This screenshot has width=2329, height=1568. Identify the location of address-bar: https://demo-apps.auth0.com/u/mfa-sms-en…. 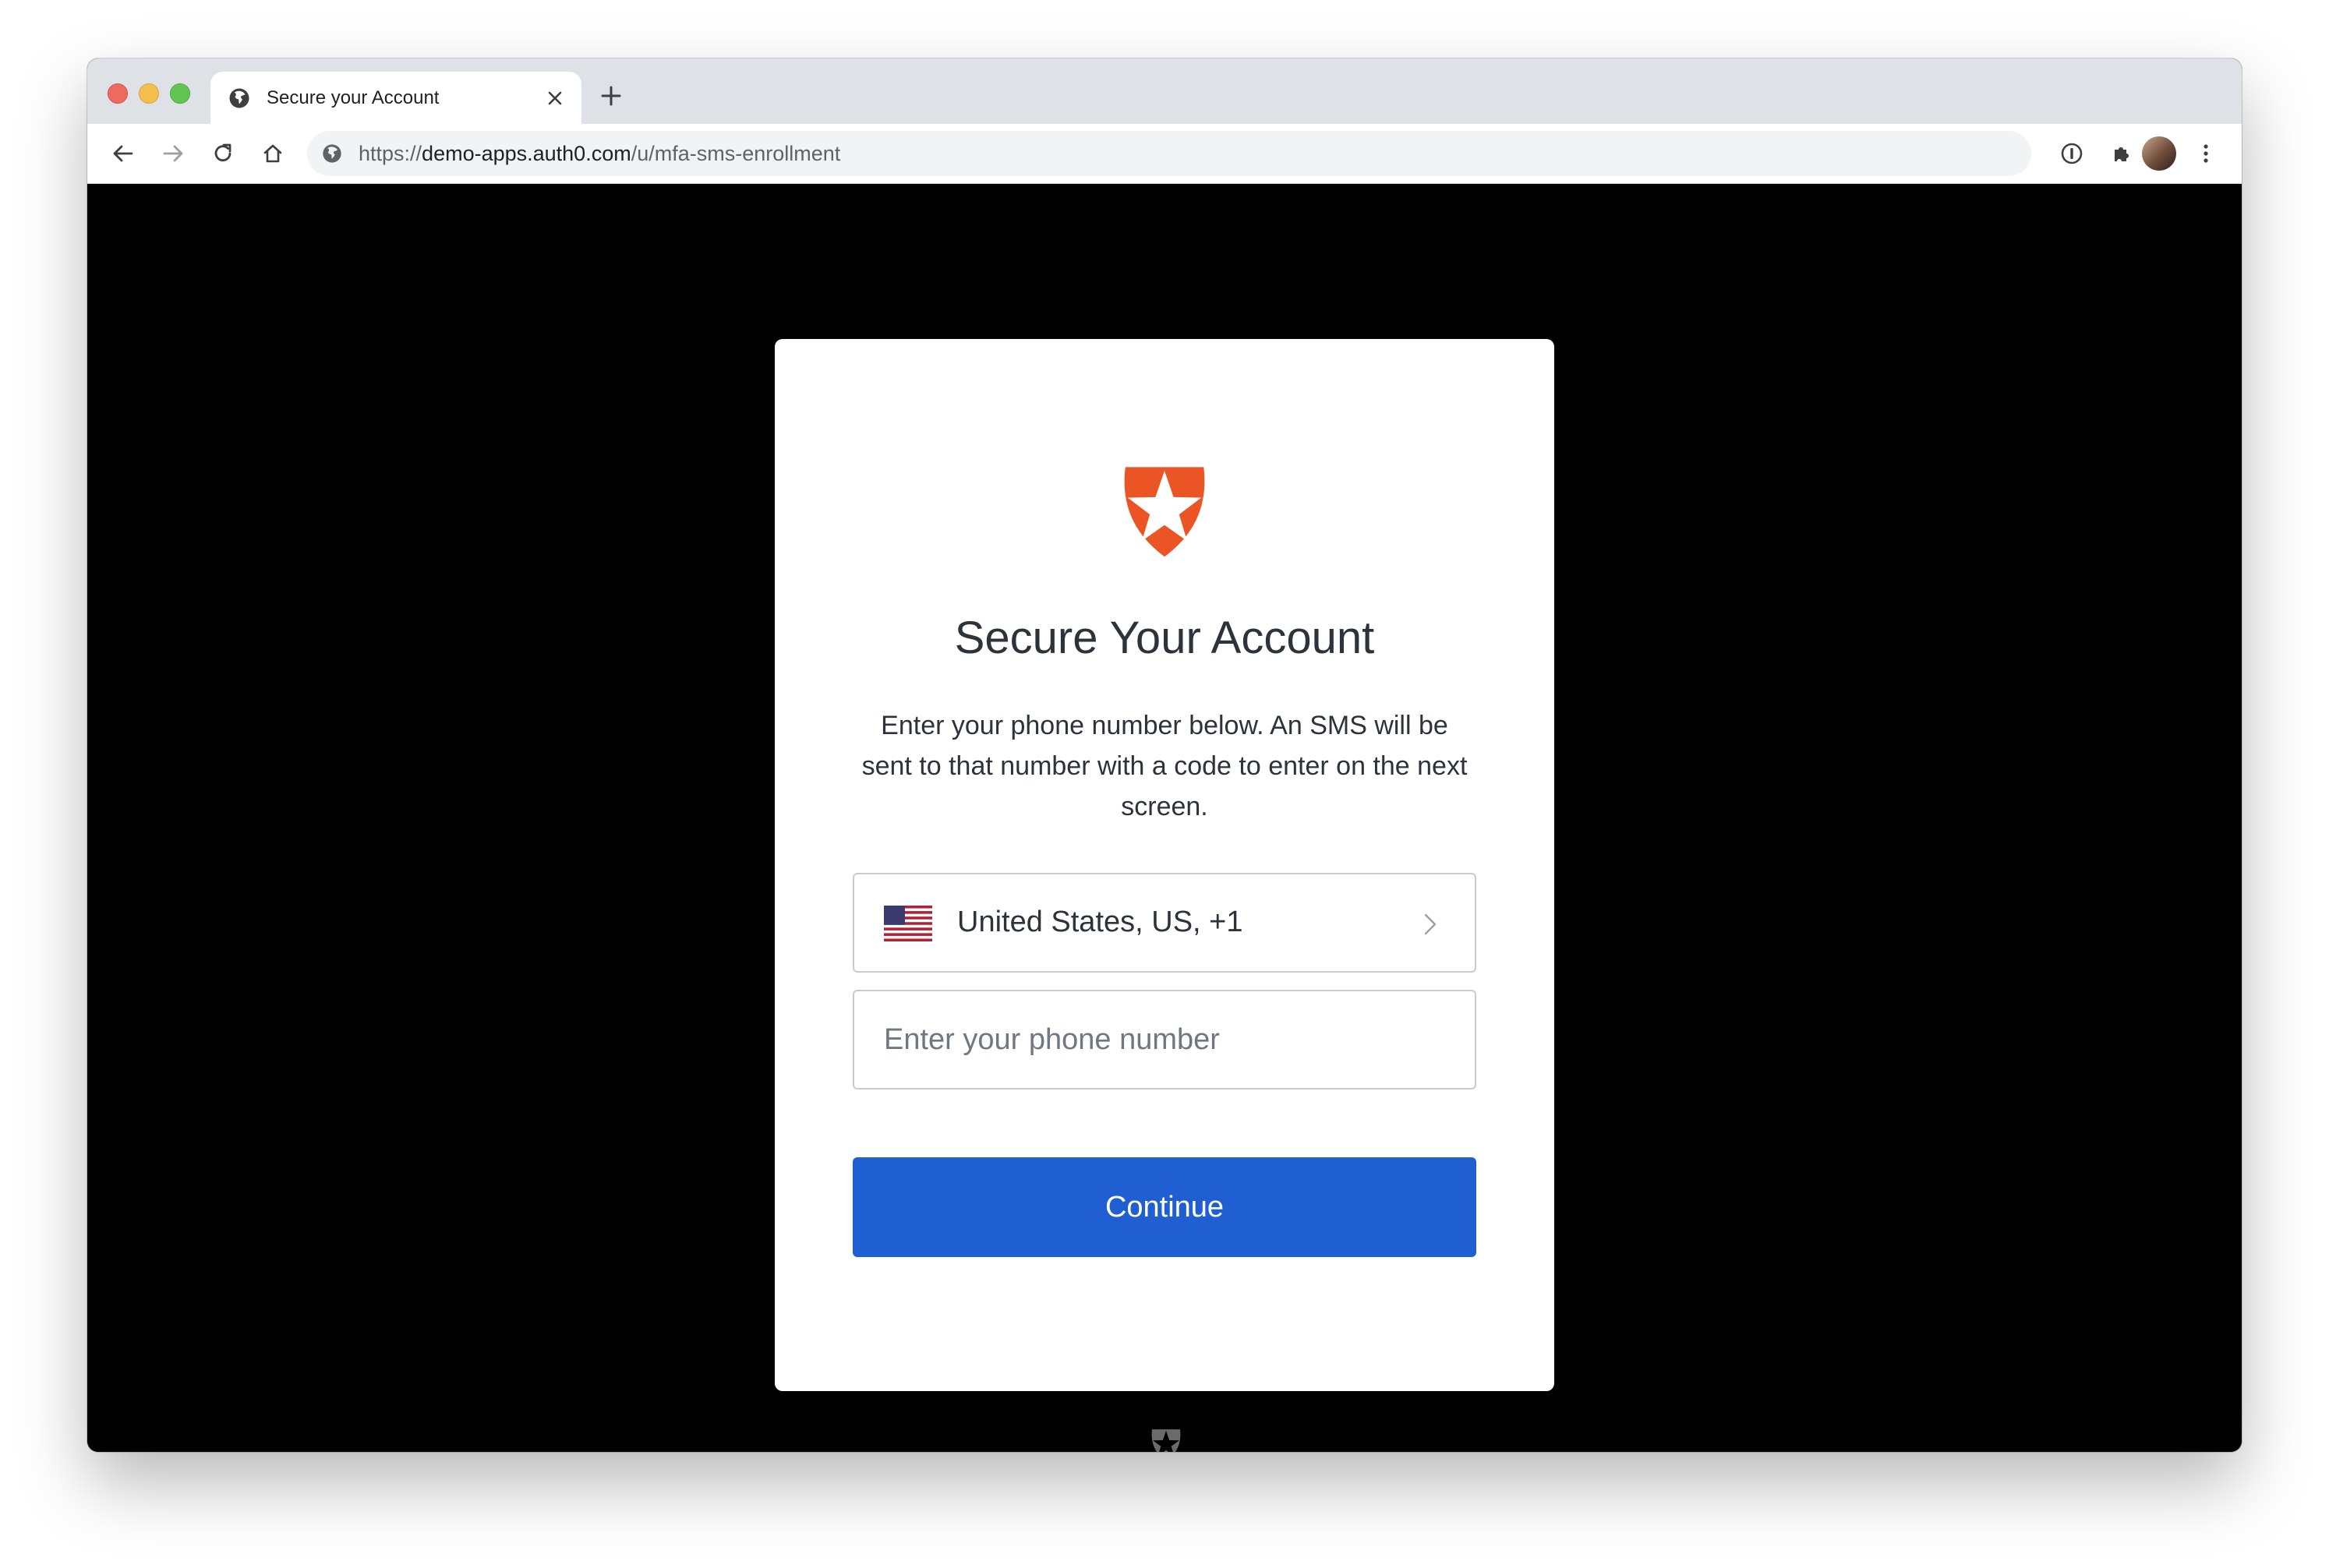
(1169, 153).